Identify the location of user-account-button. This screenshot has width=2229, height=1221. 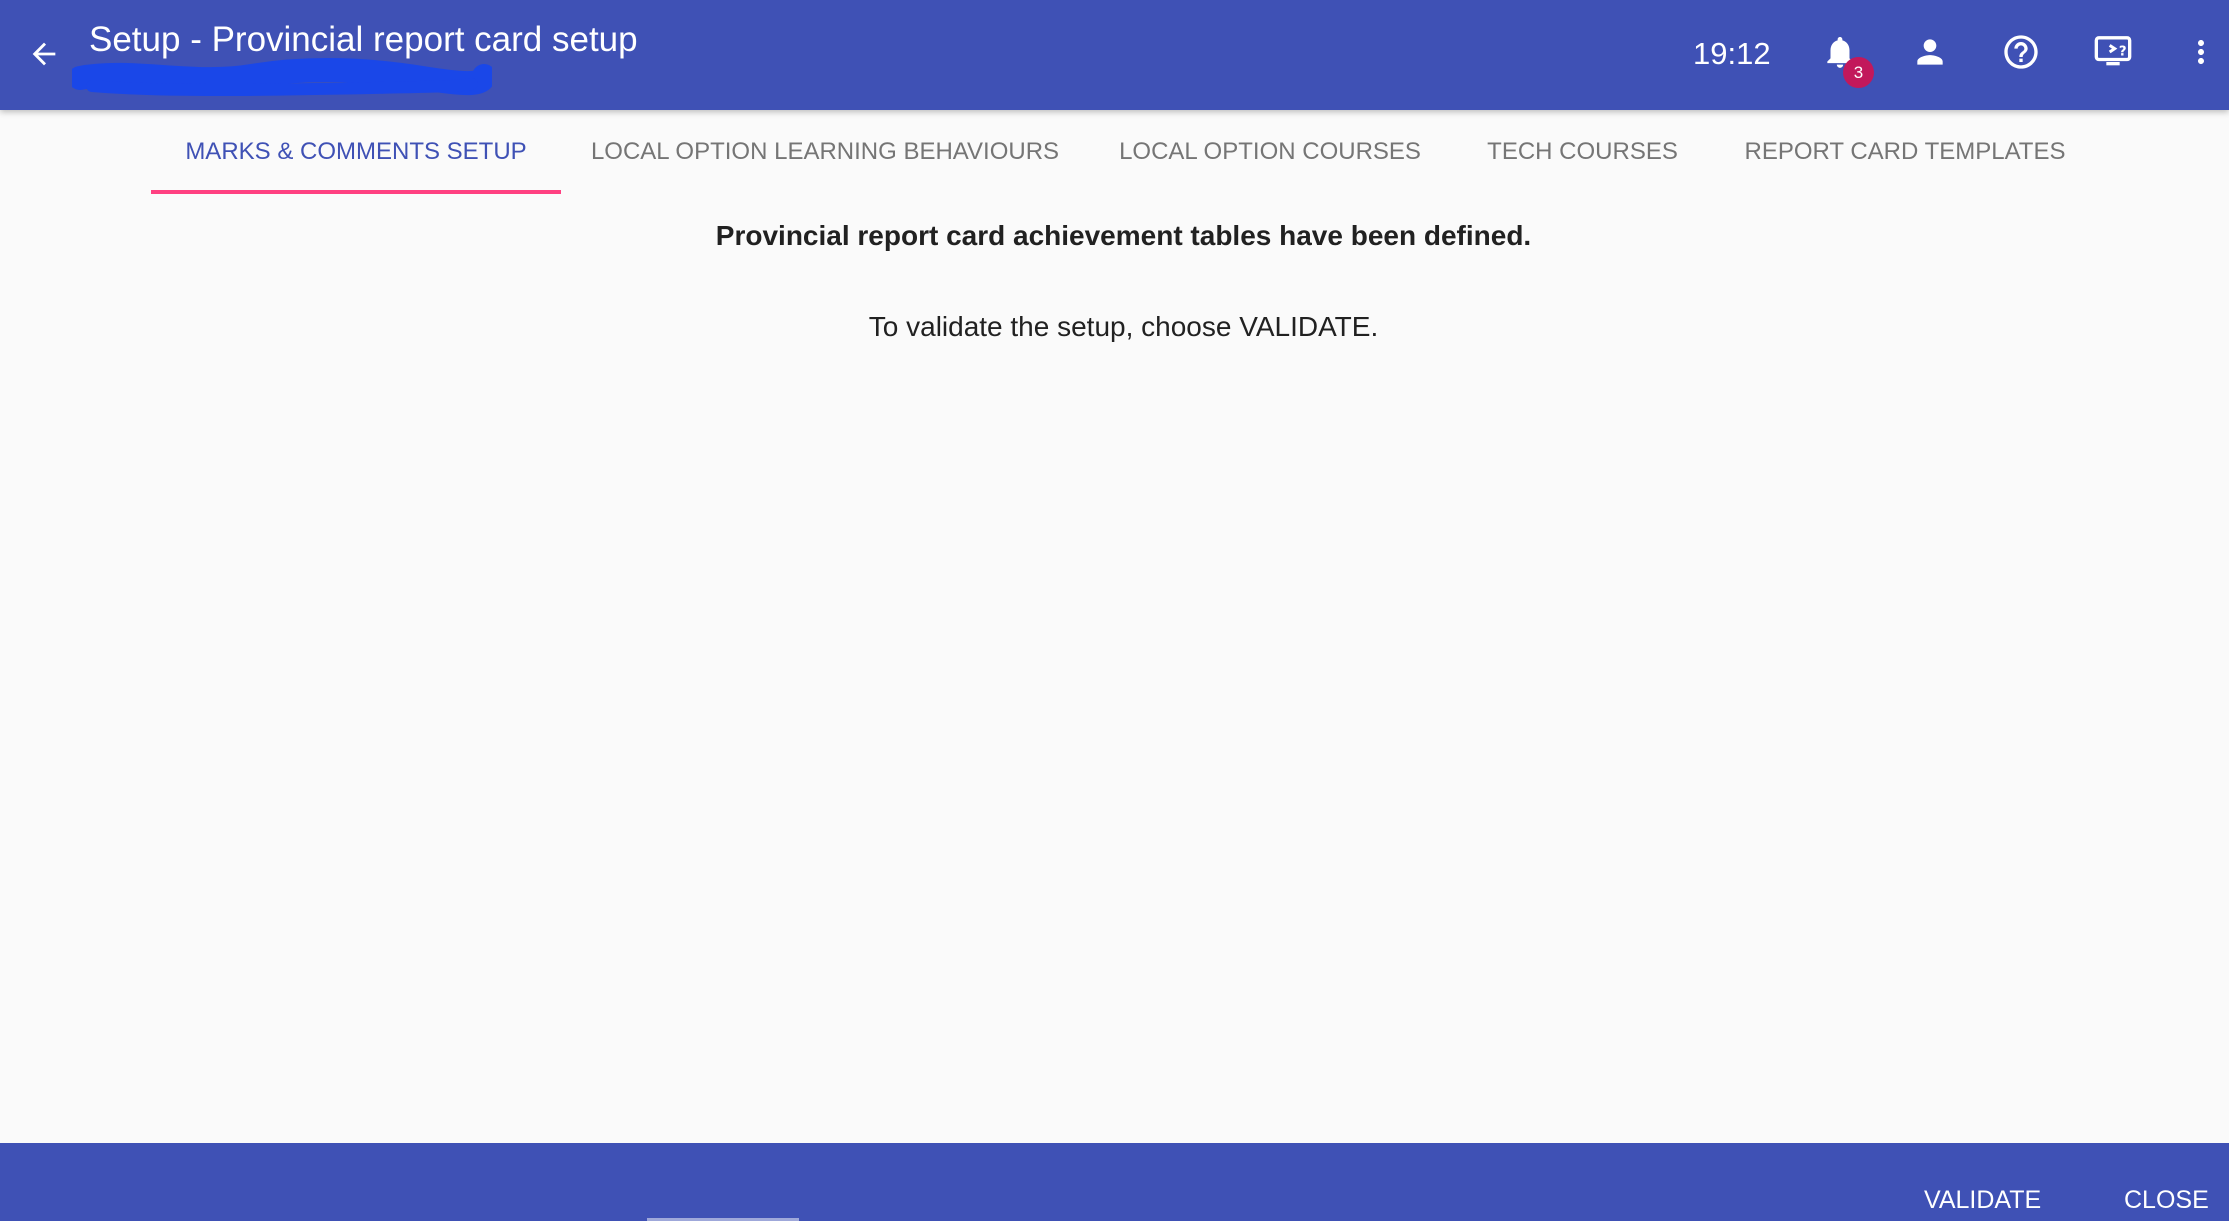
(1930, 54).